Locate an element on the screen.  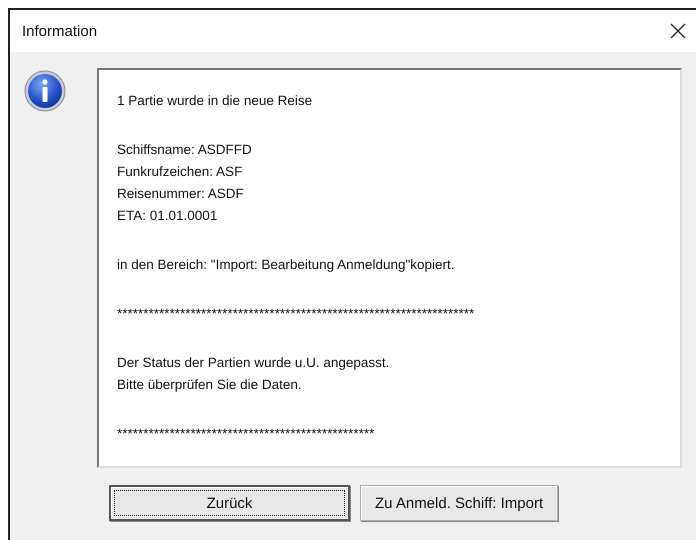
message-line: Reisenummer: ASDF is located at coordinates (181, 194).